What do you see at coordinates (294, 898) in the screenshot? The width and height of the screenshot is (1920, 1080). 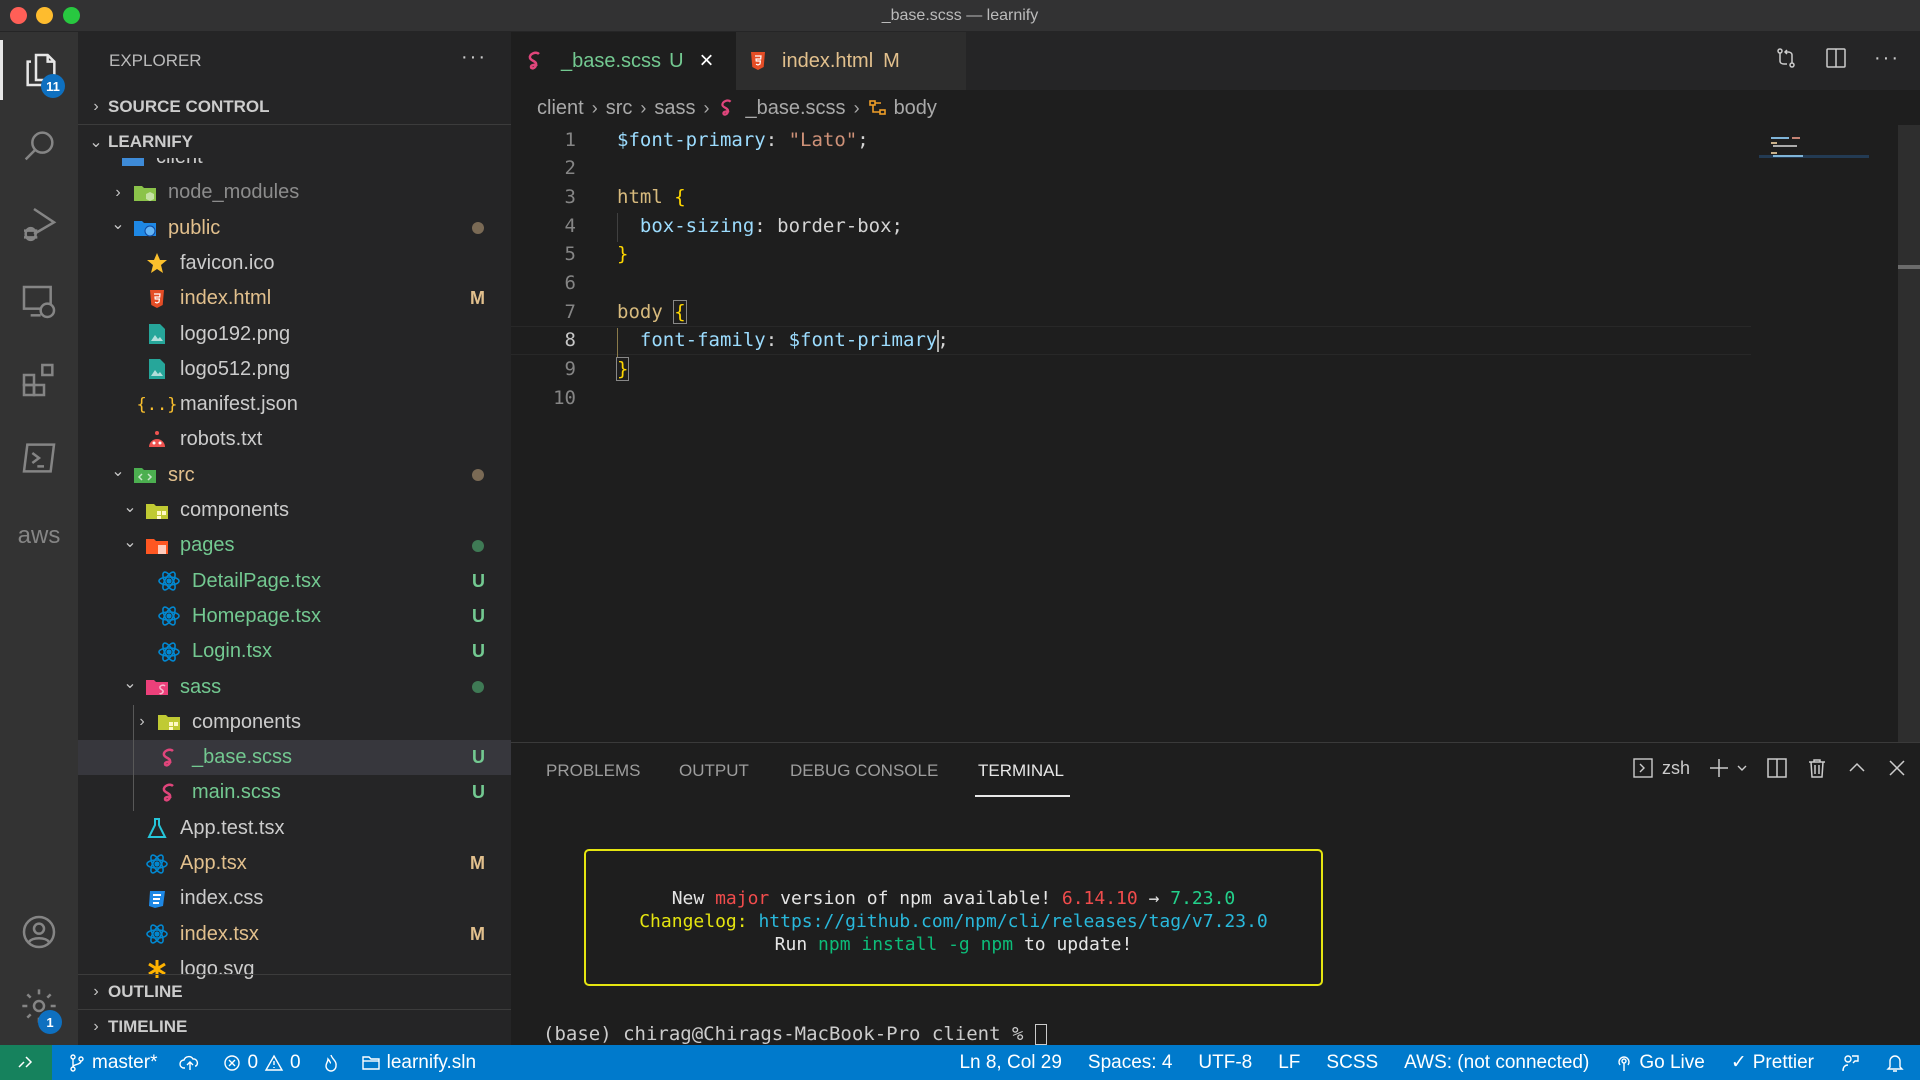 I see `tree-file: index.css` at bounding box center [294, 898].